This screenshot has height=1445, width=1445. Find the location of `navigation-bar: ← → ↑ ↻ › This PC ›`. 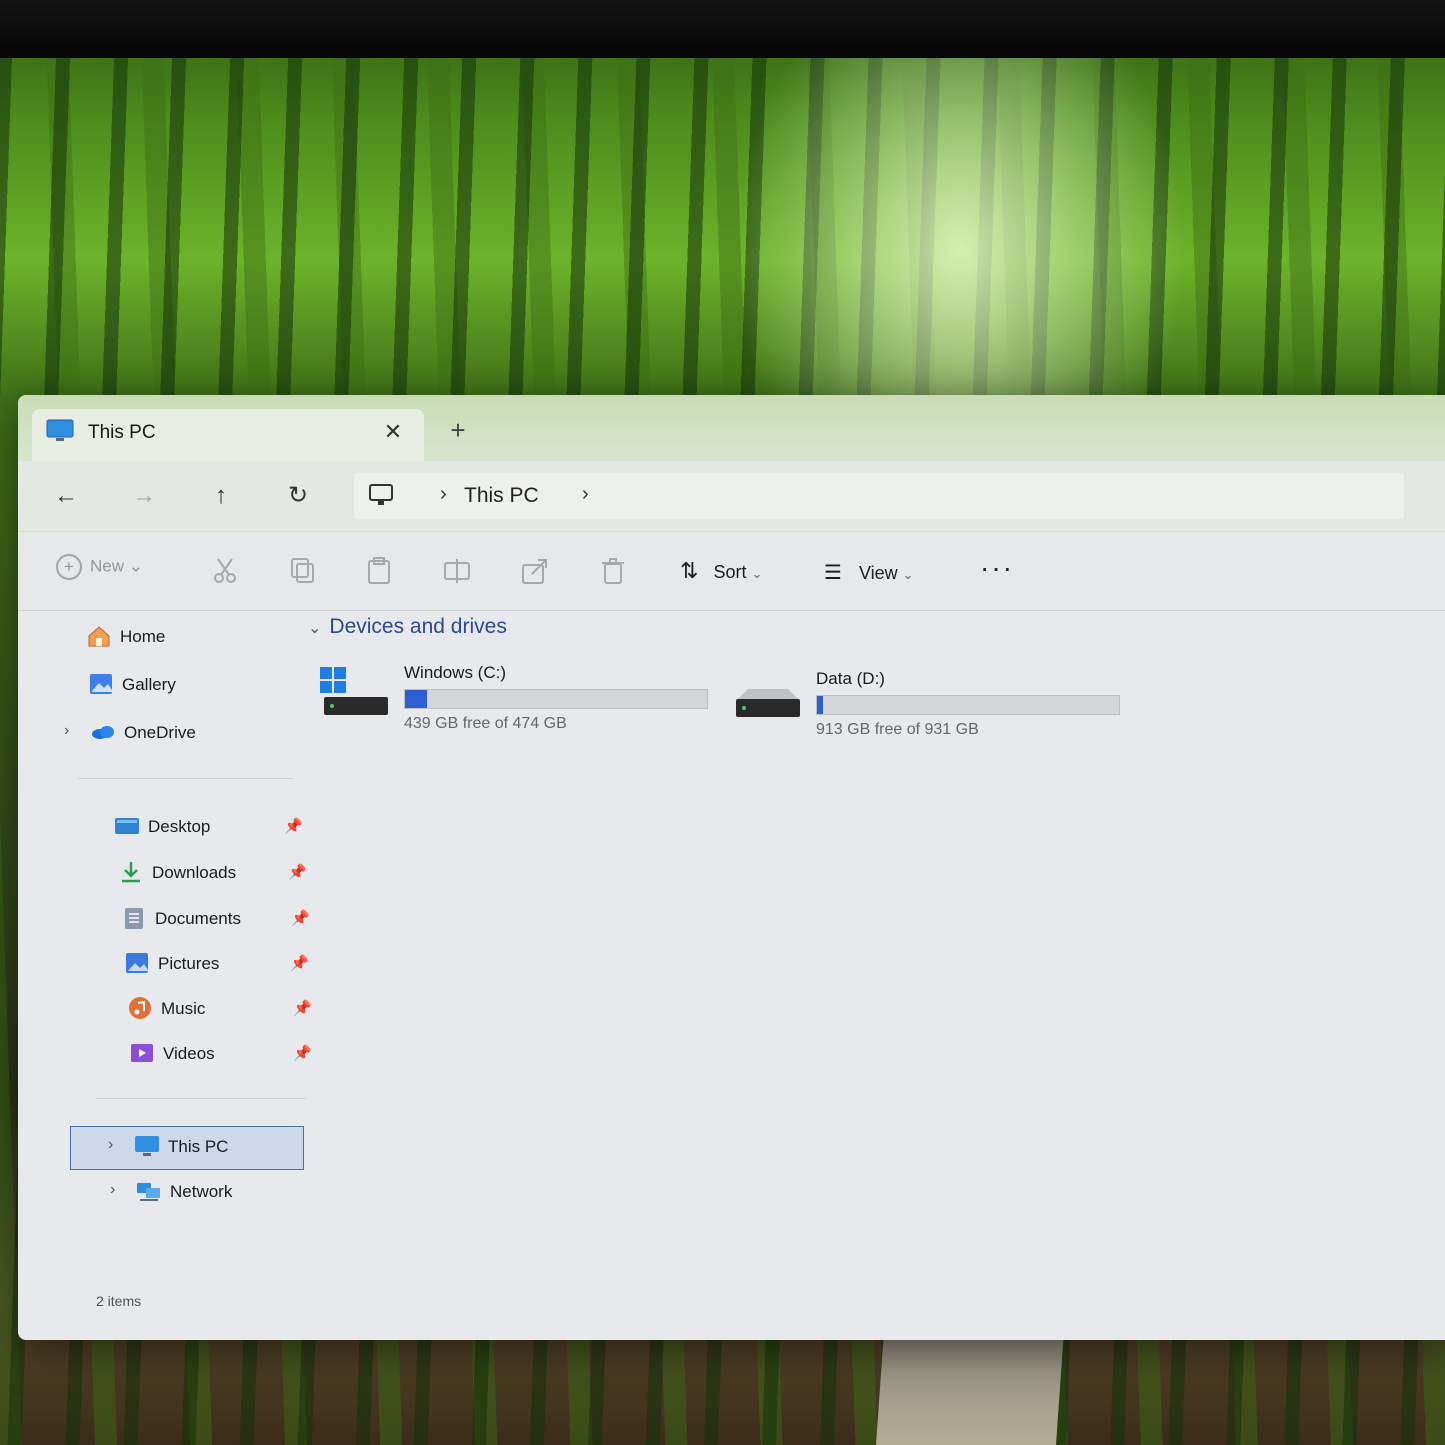

navigation-bar: ← → ↑ ↻ › This PC › is located at coordinates (731, 496).